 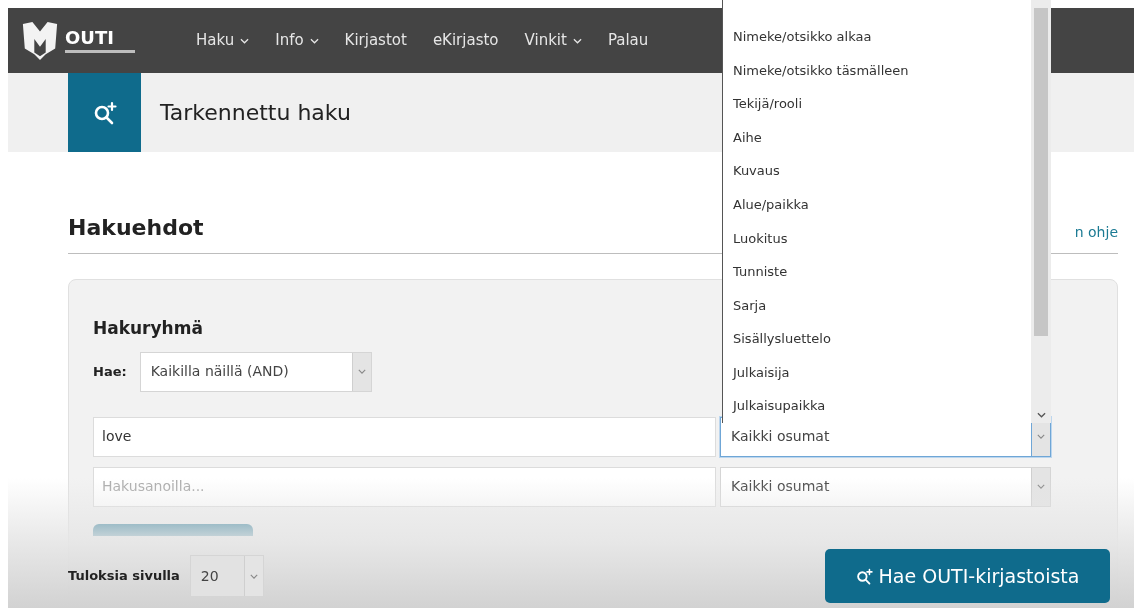 I want to click on nav-menu-item: Kirjastot, so click(x=375, y=40).